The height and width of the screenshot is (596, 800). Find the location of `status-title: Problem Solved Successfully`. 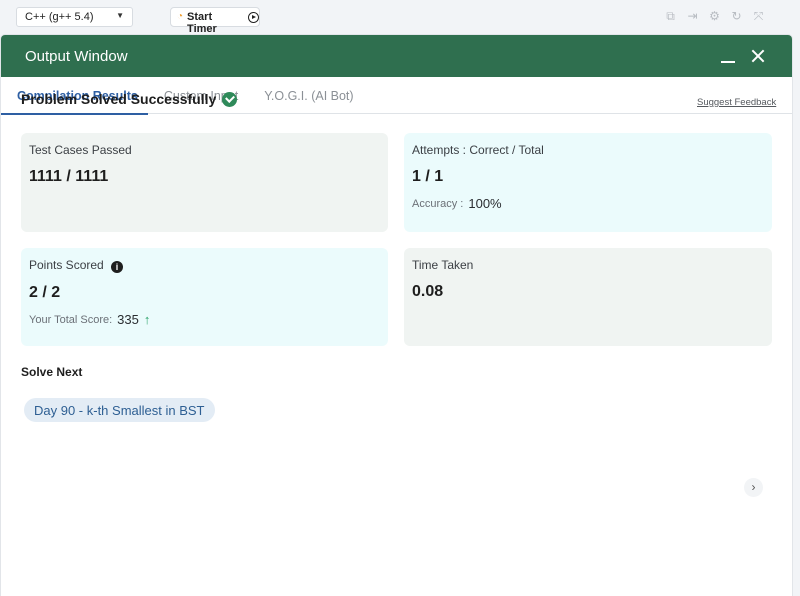

status-title: Problem Solved Successfully is located at coordinates (119, 99).